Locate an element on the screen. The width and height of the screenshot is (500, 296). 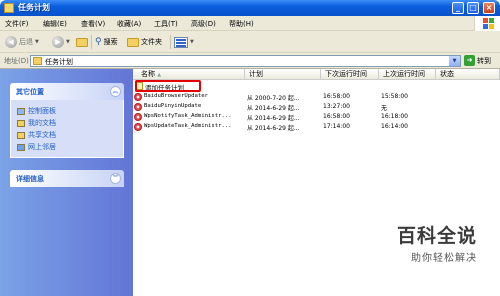
folders-button: 文件夹 is located at coordinates (144, 42).